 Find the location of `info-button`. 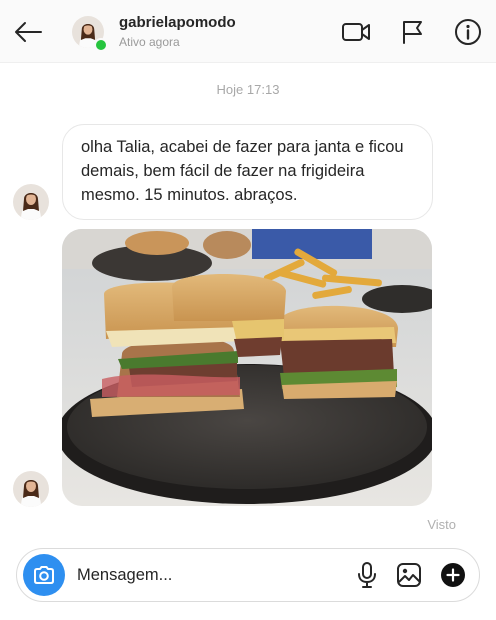

info-button is located at coordinates (468, 32).